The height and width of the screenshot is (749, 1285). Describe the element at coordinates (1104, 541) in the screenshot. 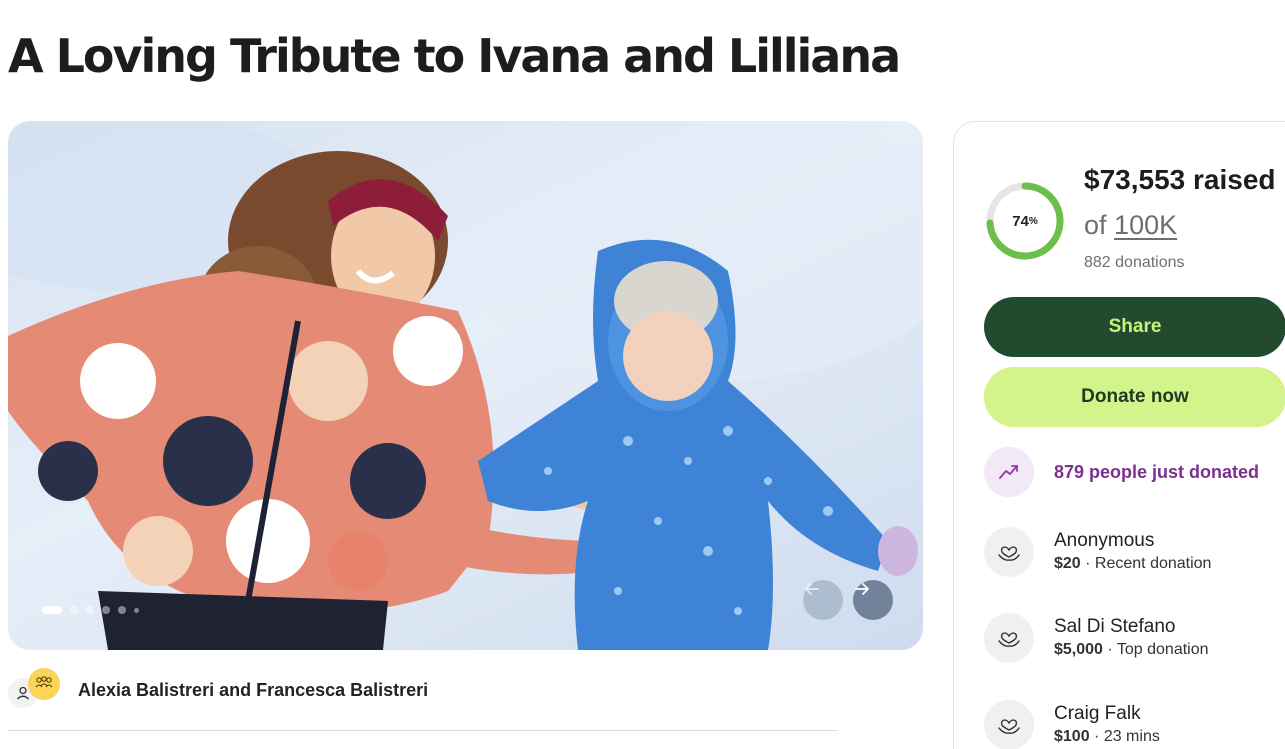

I see `donor-name: Anonymous` at that location.